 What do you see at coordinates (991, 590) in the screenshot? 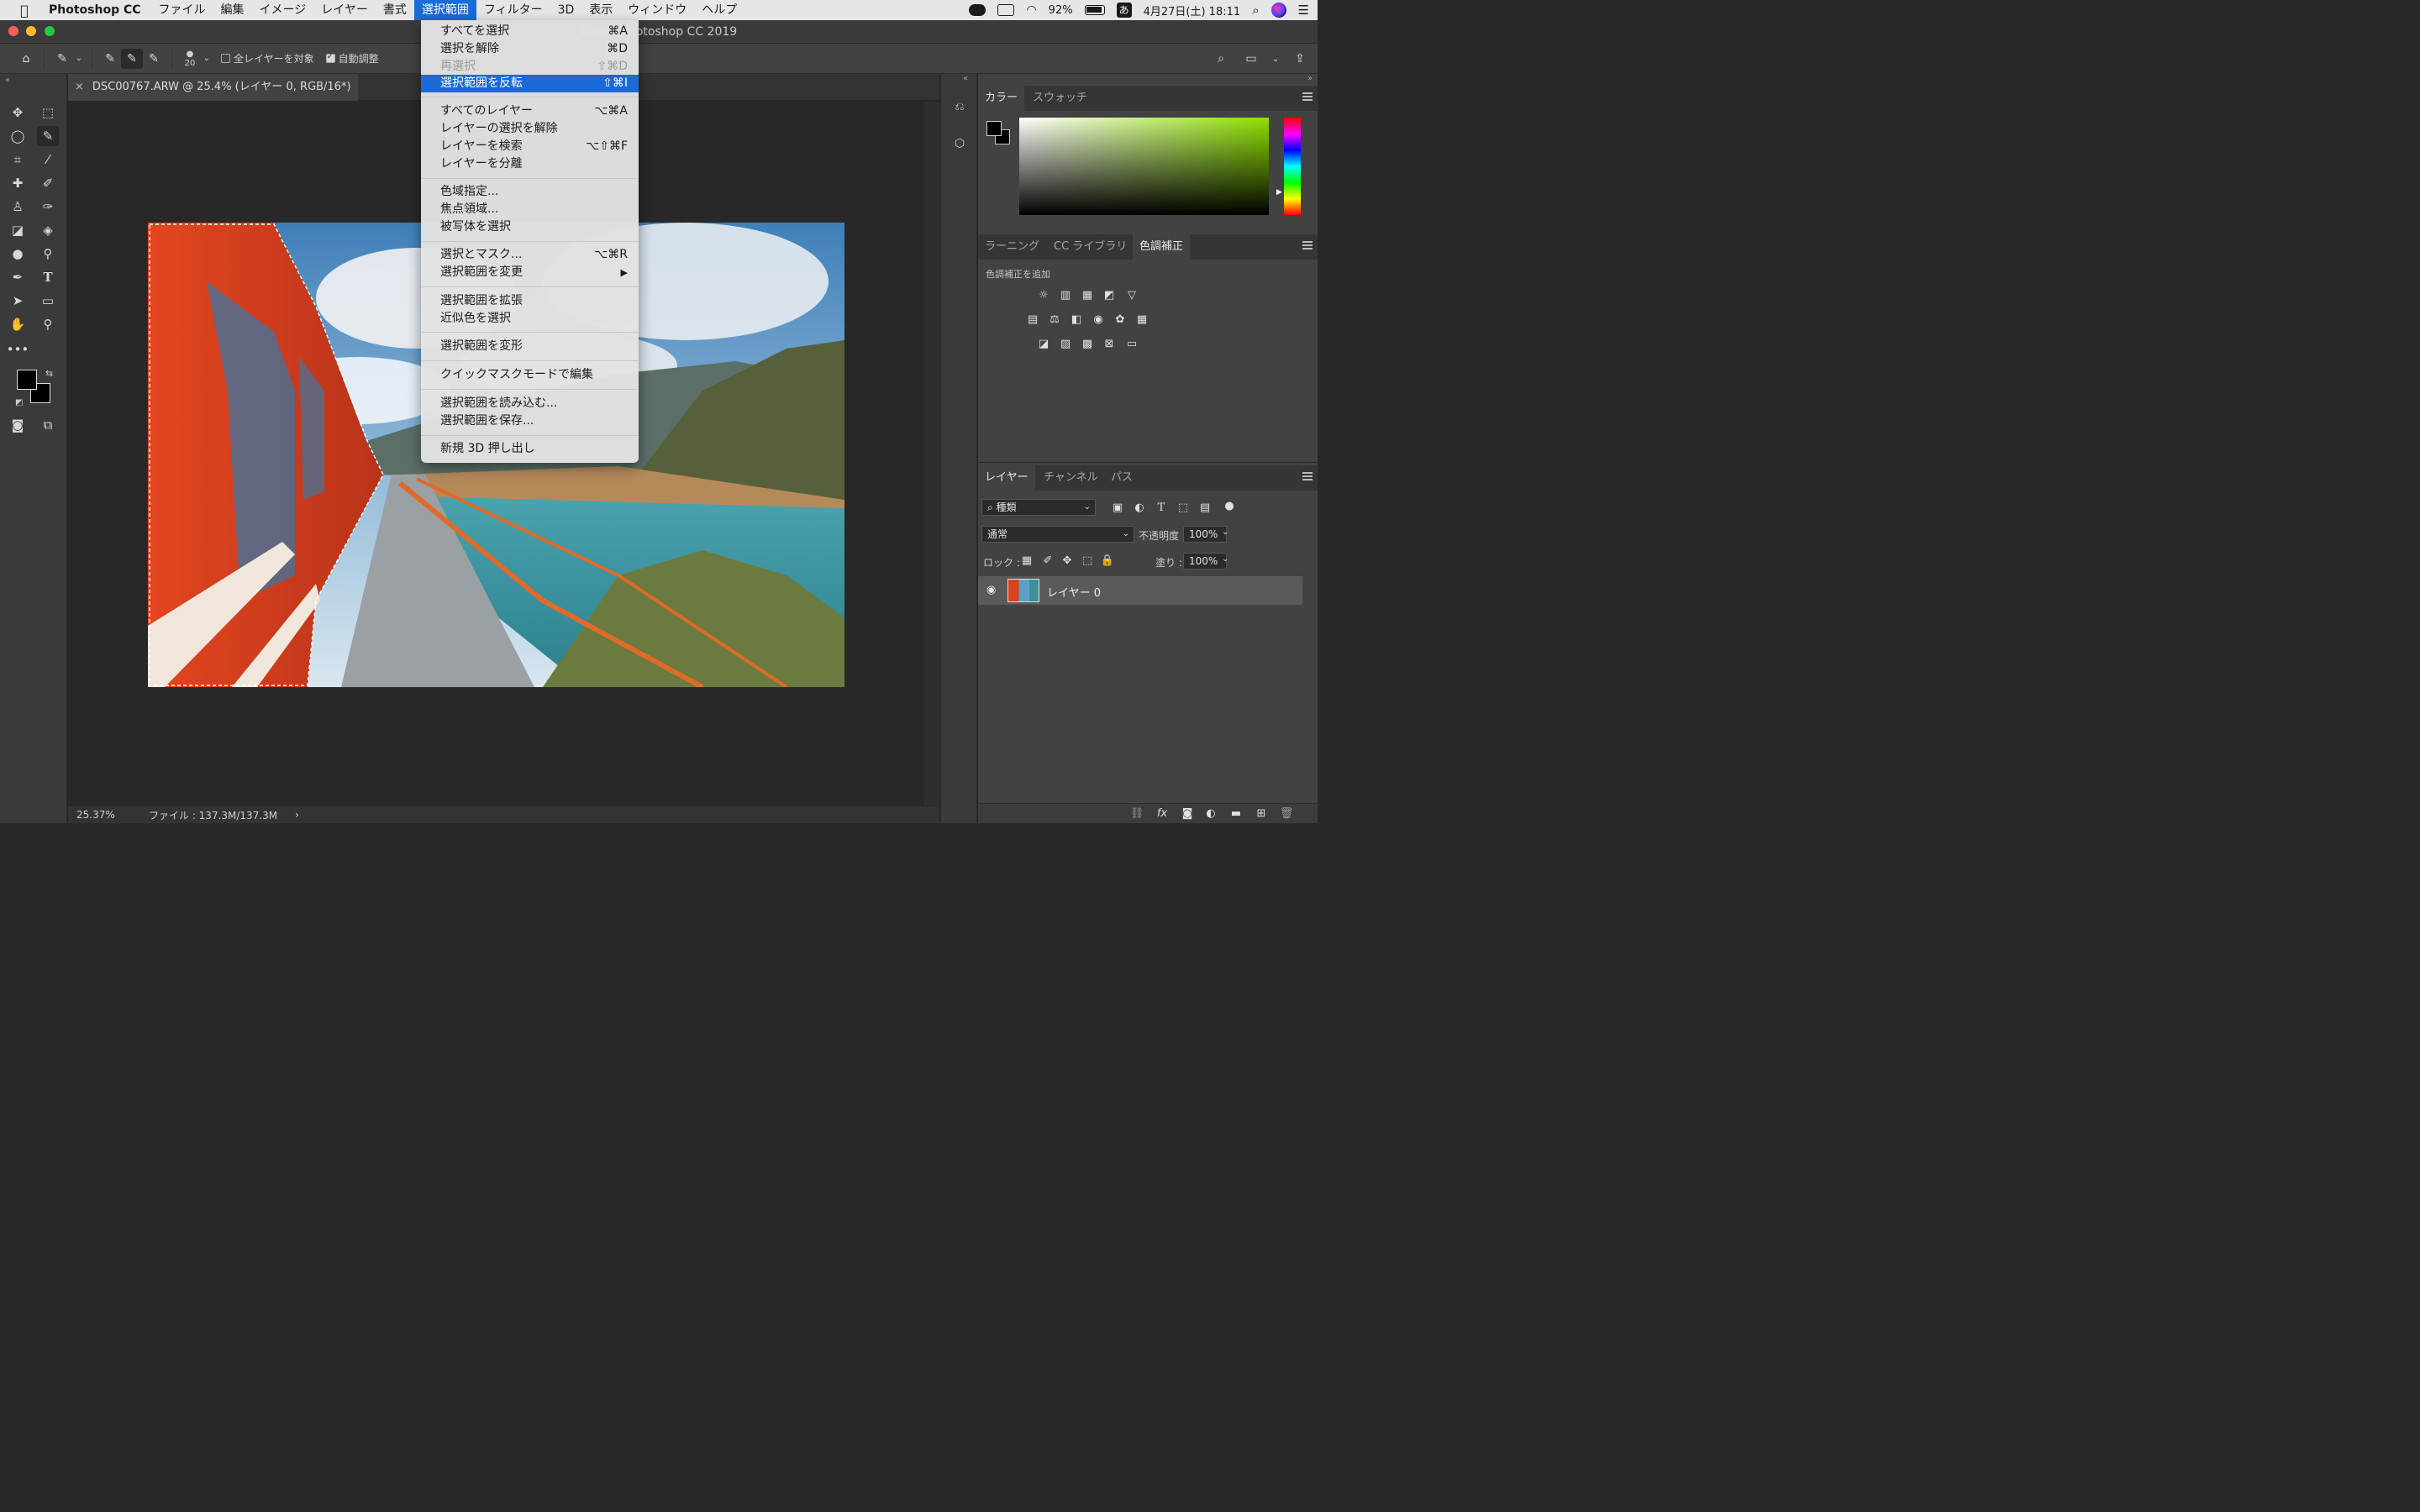
I see `visibility-eye-icon: ◉` at bounding box center [991, 590].